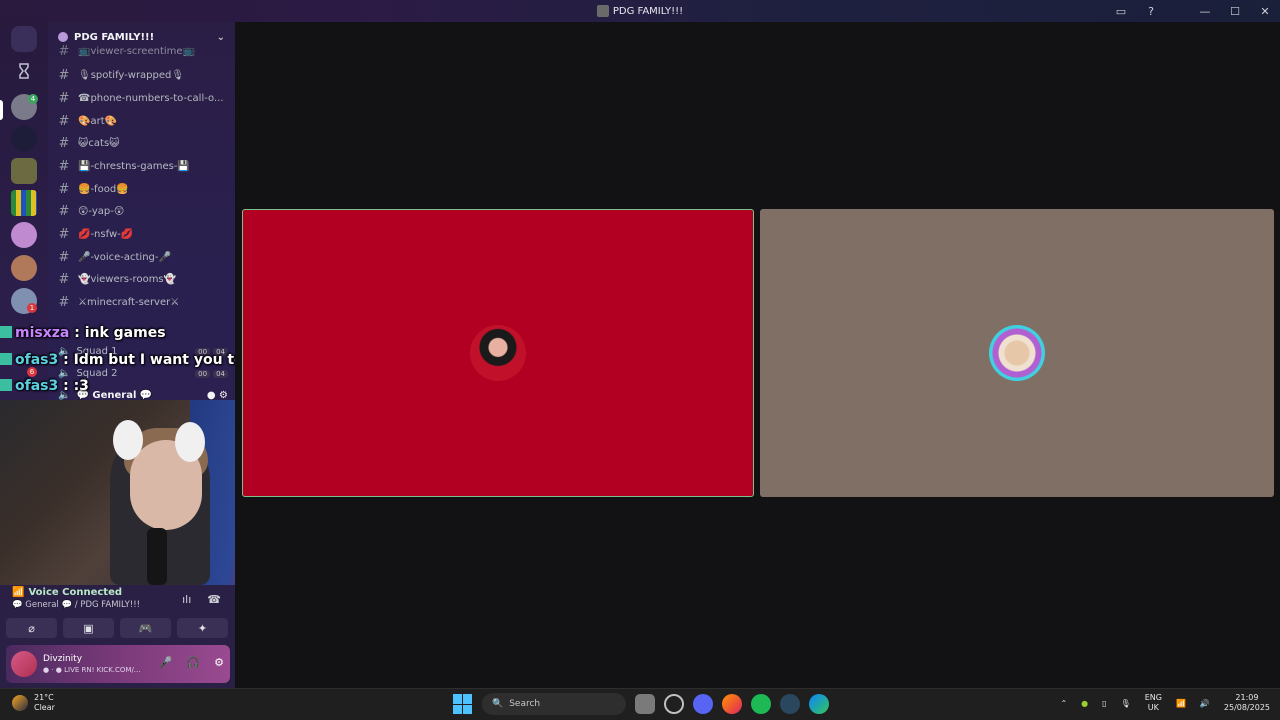 Image resolution: width=1280 pixels, height=720 pixels. I want to click on maximize-button: ☐, so click(1235, 11).